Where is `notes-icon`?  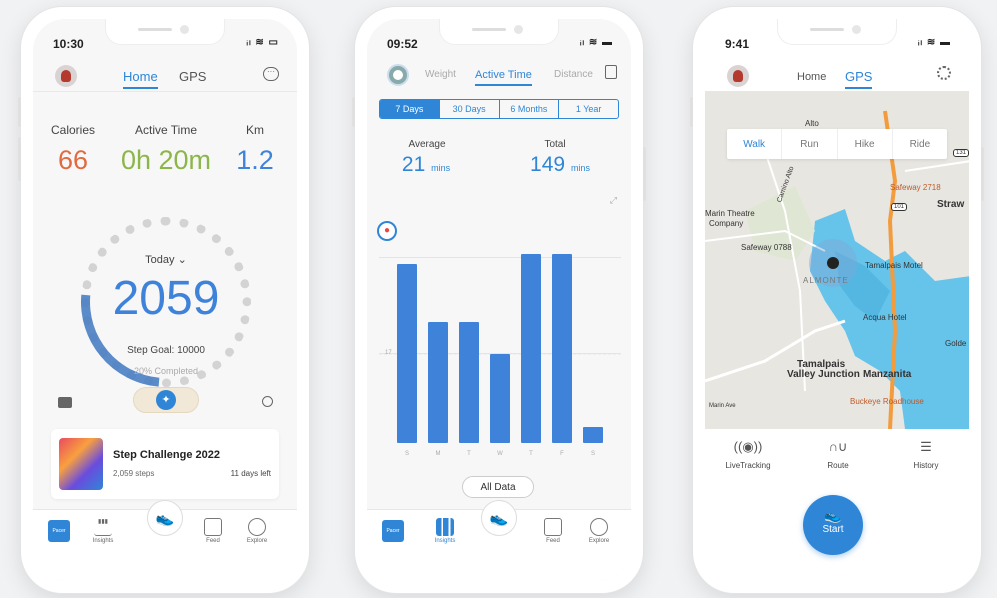
notes-icon is located at coordinates (611, 72).